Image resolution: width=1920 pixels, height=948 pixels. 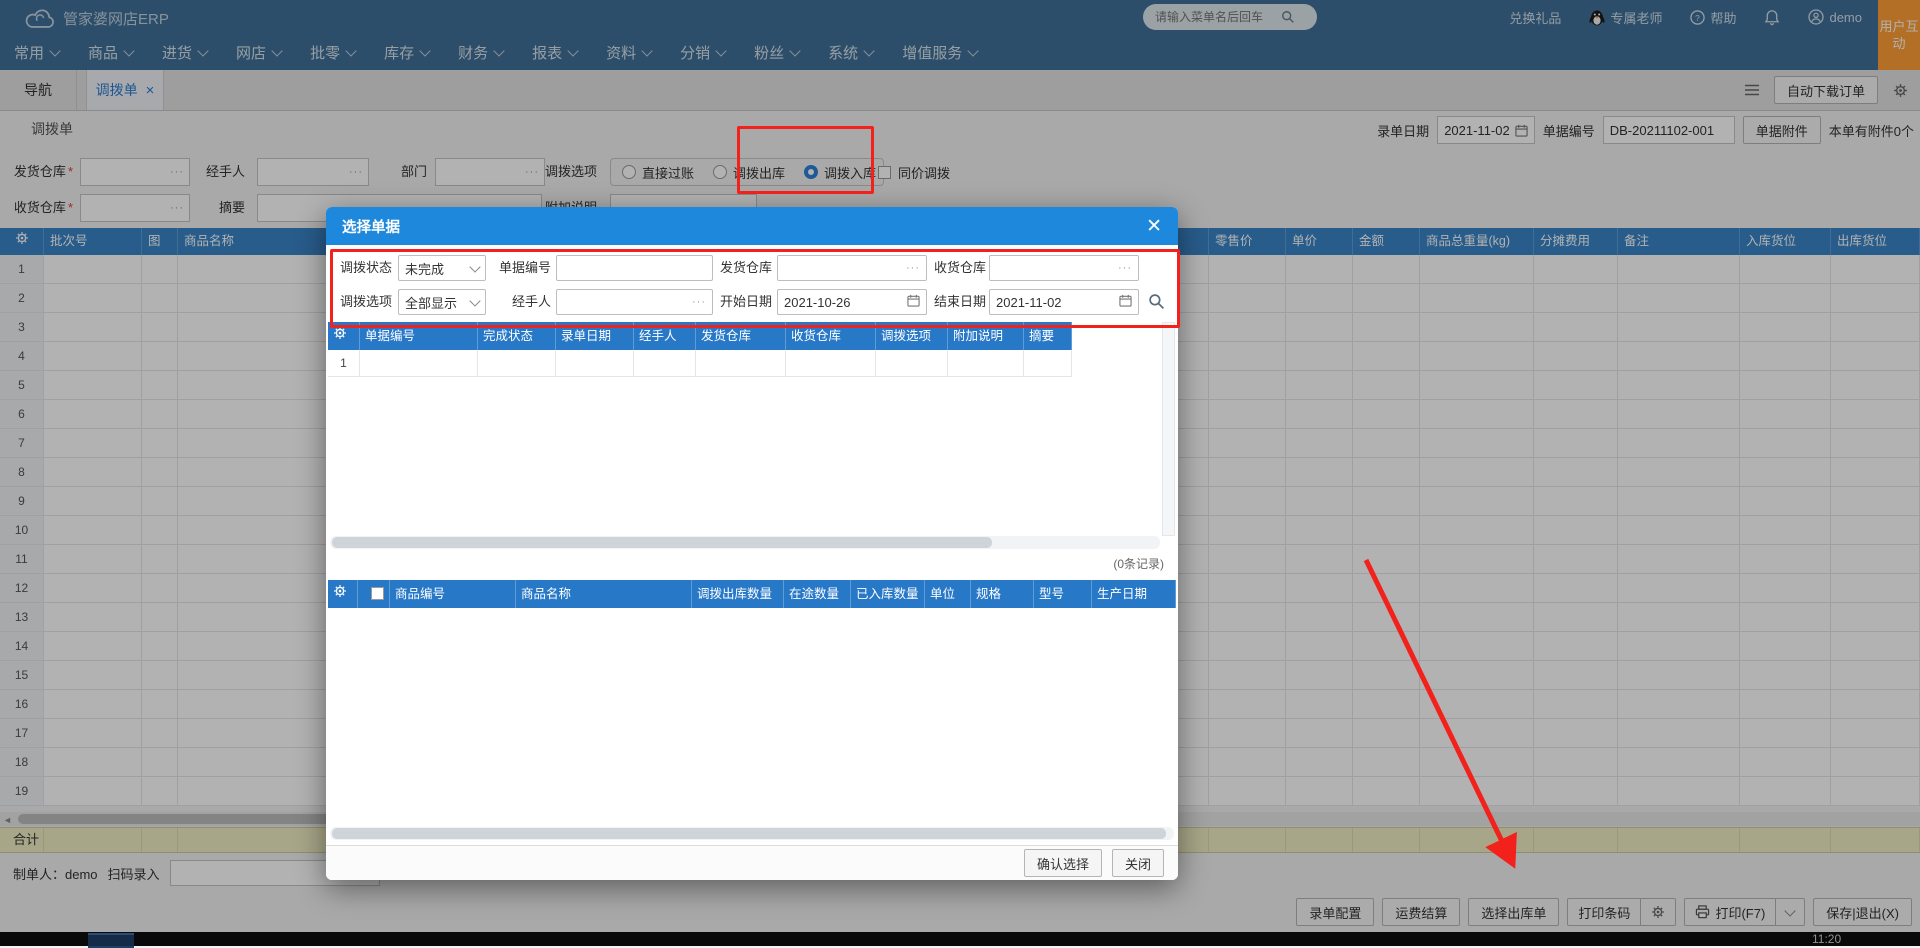 What do you see at coordinates (1156, 301) in the screenshot?
I see `modal-search-icon` at bounding box center [1156, 301].